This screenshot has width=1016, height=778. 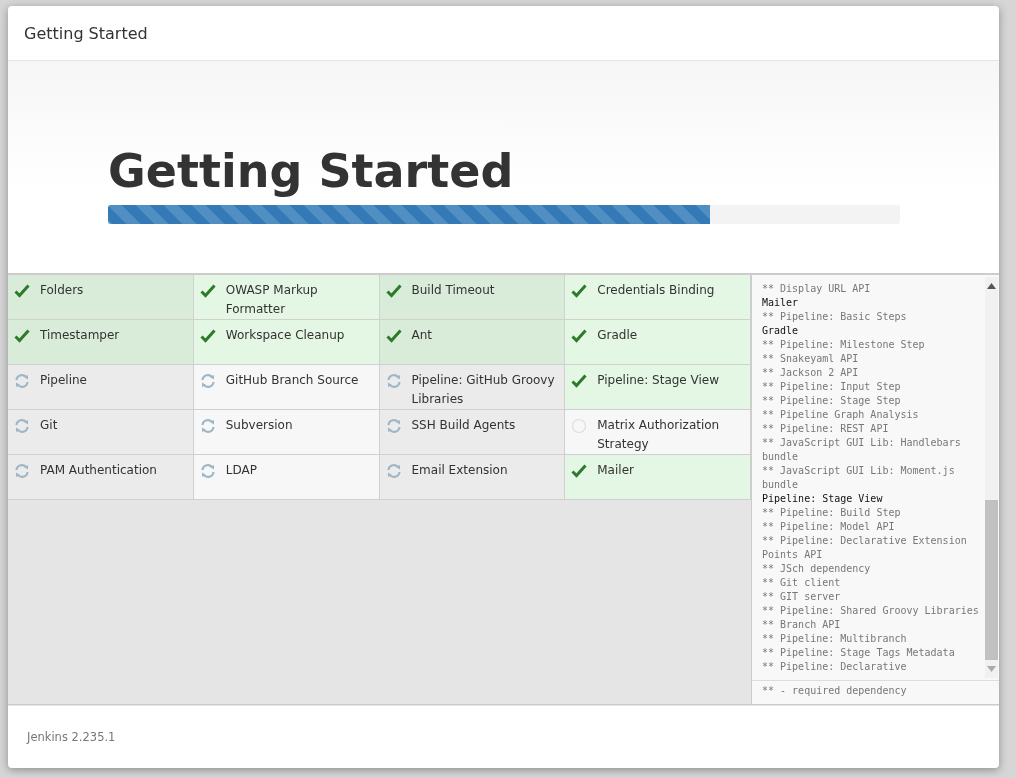 What do you see at coordinates (802, 597) in the screenshot?
I see `log-line: ** GIT server` at bounding box center [802, 597].